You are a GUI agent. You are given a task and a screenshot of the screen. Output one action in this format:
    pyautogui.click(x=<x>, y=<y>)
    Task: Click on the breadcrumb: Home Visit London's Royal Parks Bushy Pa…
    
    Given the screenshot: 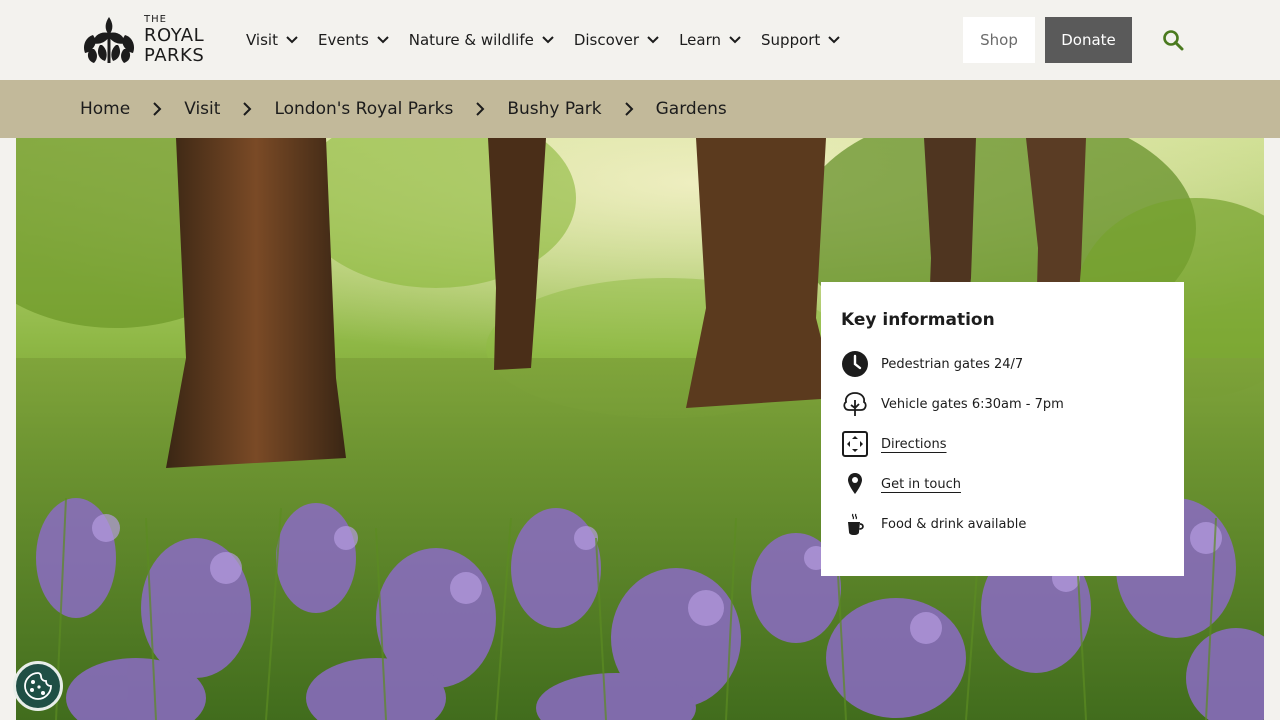 What is the action you would take?
    pyautogui.click(x=640, y=109)
    